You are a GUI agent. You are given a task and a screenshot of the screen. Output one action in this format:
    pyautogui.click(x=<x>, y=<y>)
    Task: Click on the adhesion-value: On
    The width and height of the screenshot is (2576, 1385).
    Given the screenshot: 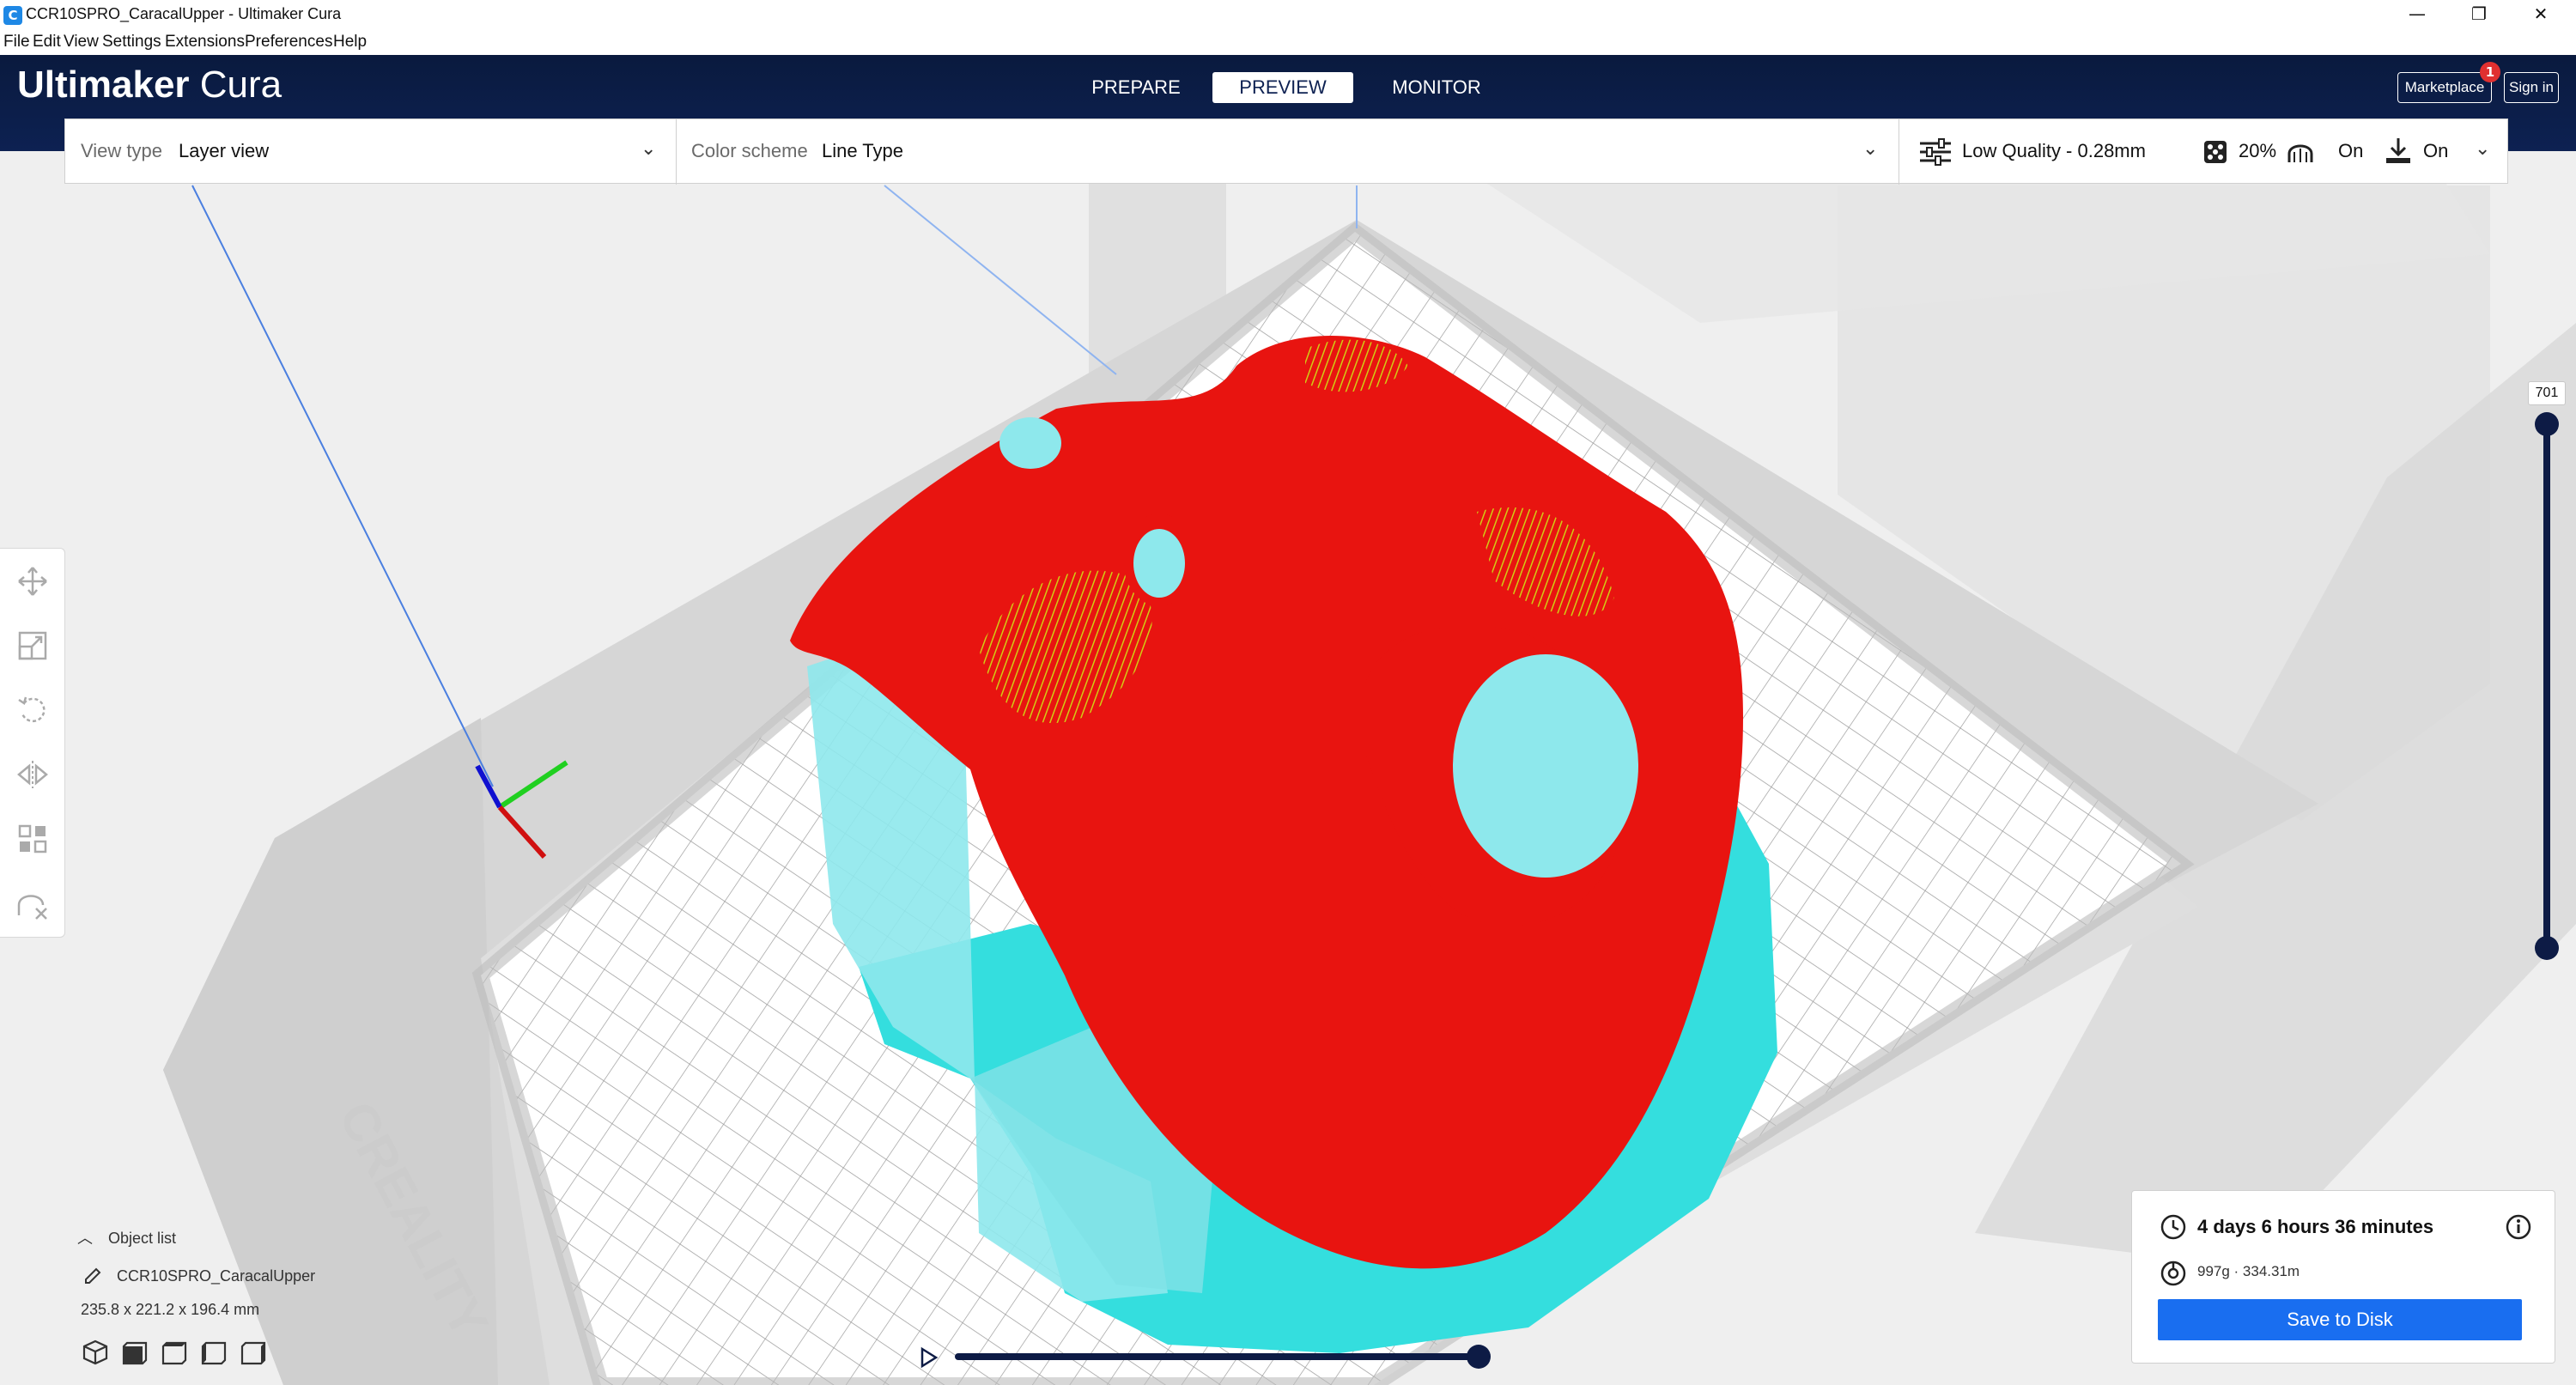 What is the action you would take?
    pyautogui.click(x=2435, y=151)
    